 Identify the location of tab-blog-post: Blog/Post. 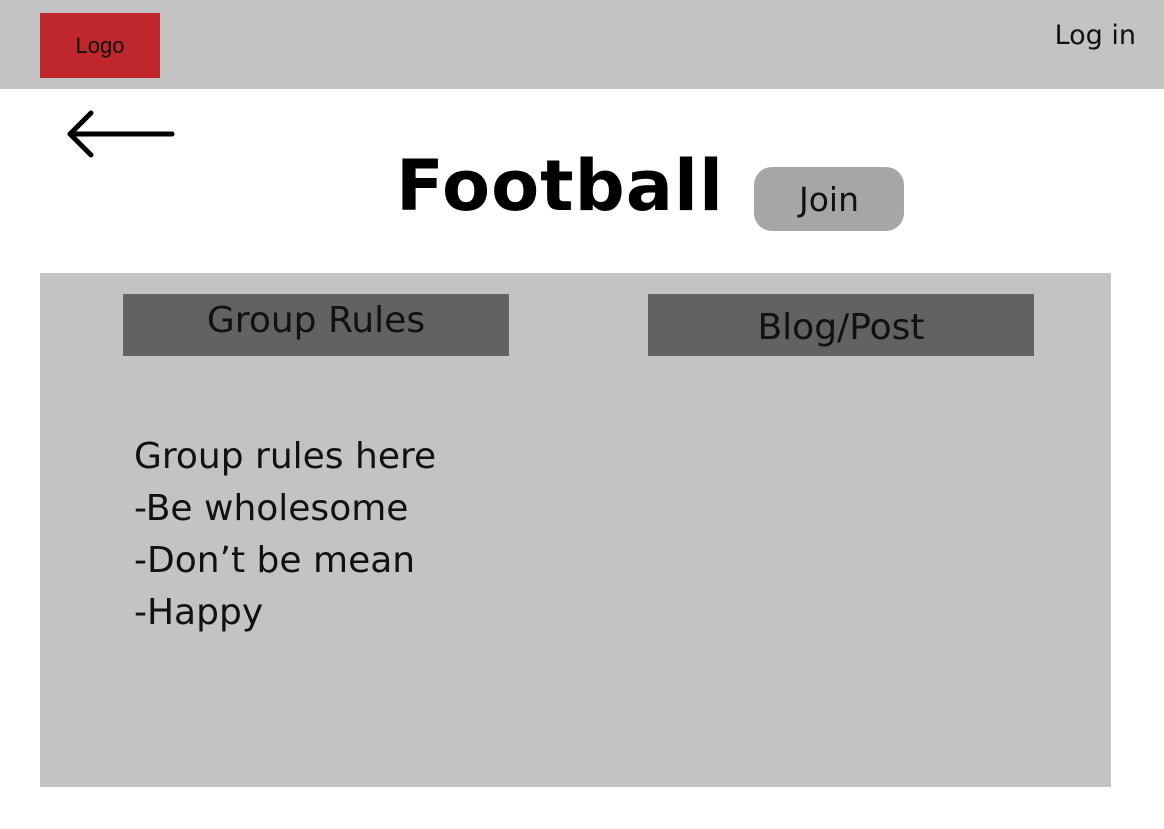
(841, 325).